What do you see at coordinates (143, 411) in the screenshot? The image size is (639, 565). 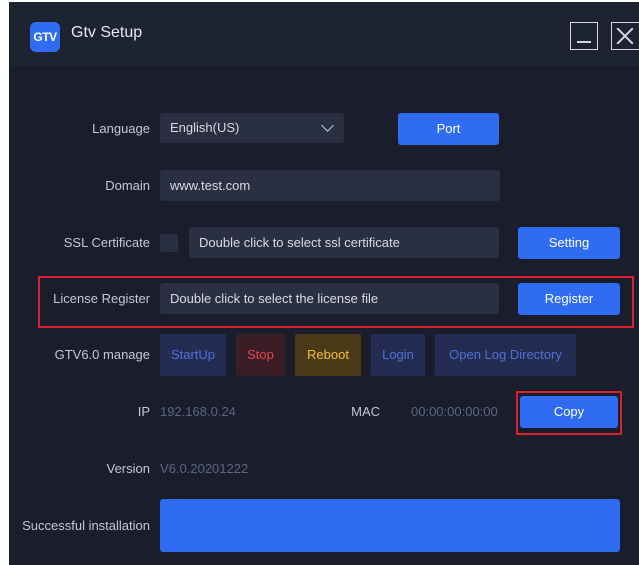 I see `ip-label: IP` at bounding box center [143, 411].